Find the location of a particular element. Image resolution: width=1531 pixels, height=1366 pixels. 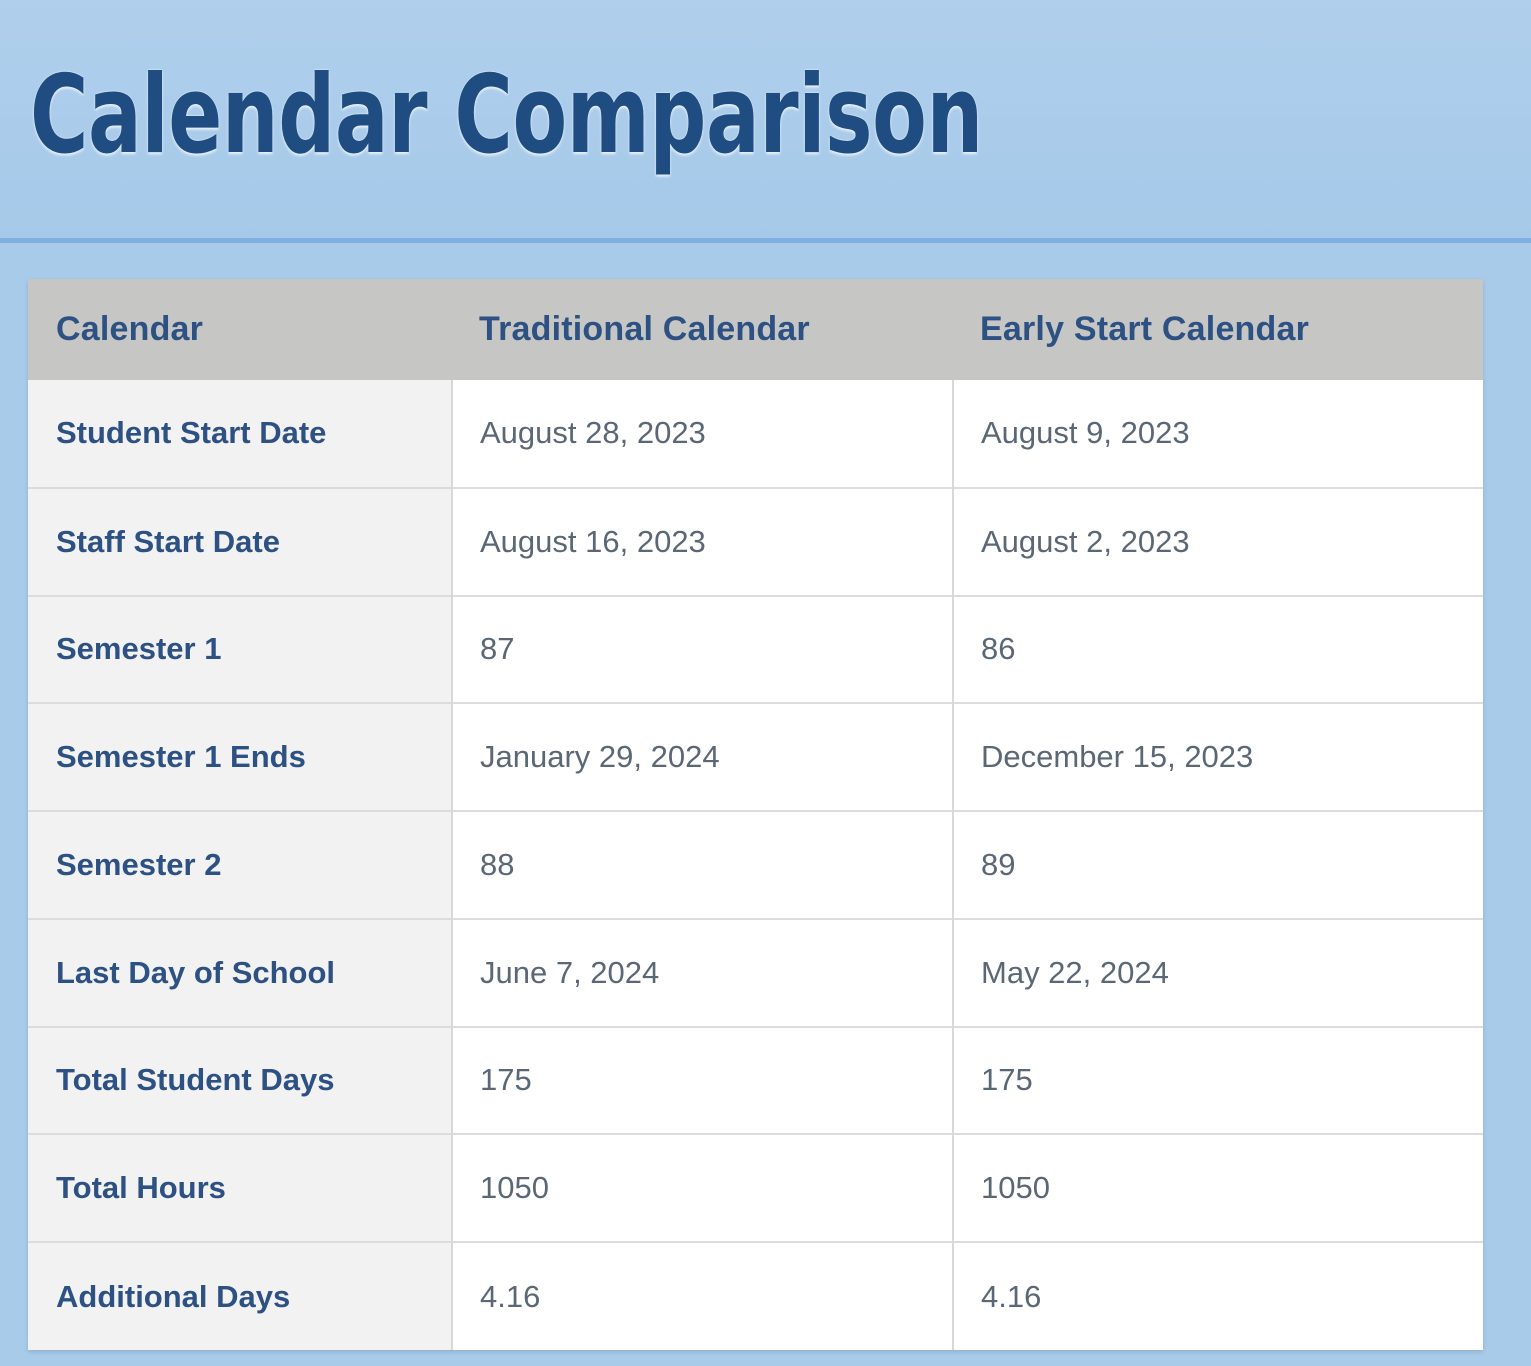

row-label: Additional Days is located at coordinates (240, 1295).